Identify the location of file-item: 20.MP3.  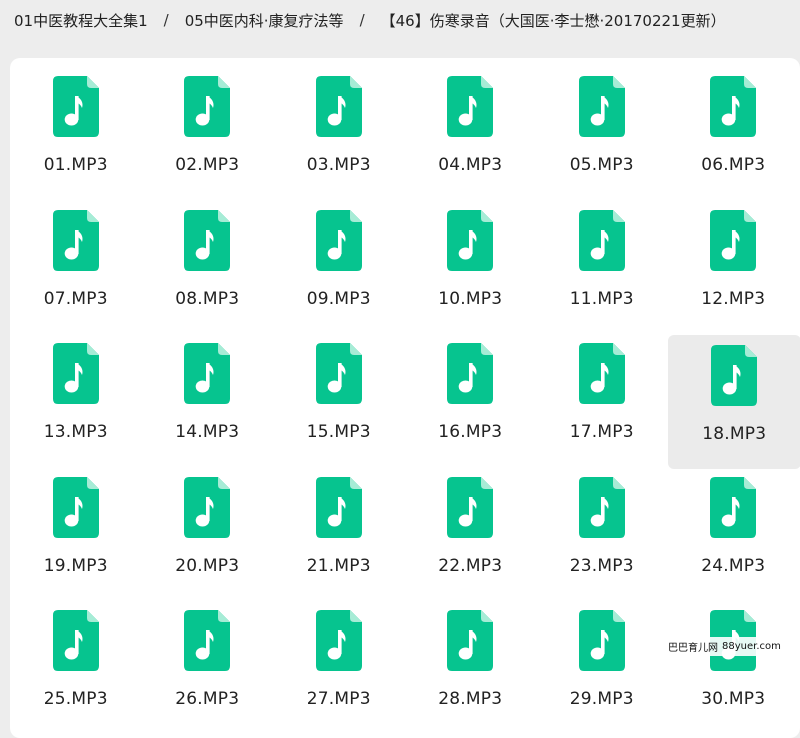
(208, 534).